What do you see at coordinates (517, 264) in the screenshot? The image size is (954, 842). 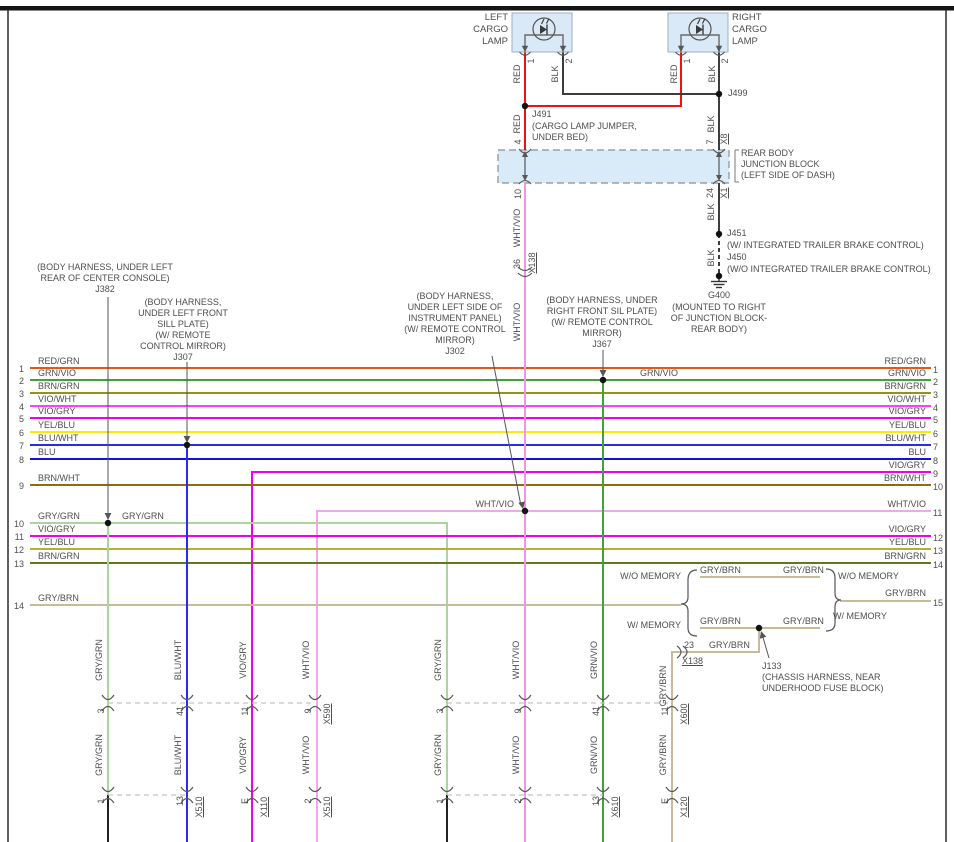 I see `pin-label: 36` at bounding box center [517, 264].